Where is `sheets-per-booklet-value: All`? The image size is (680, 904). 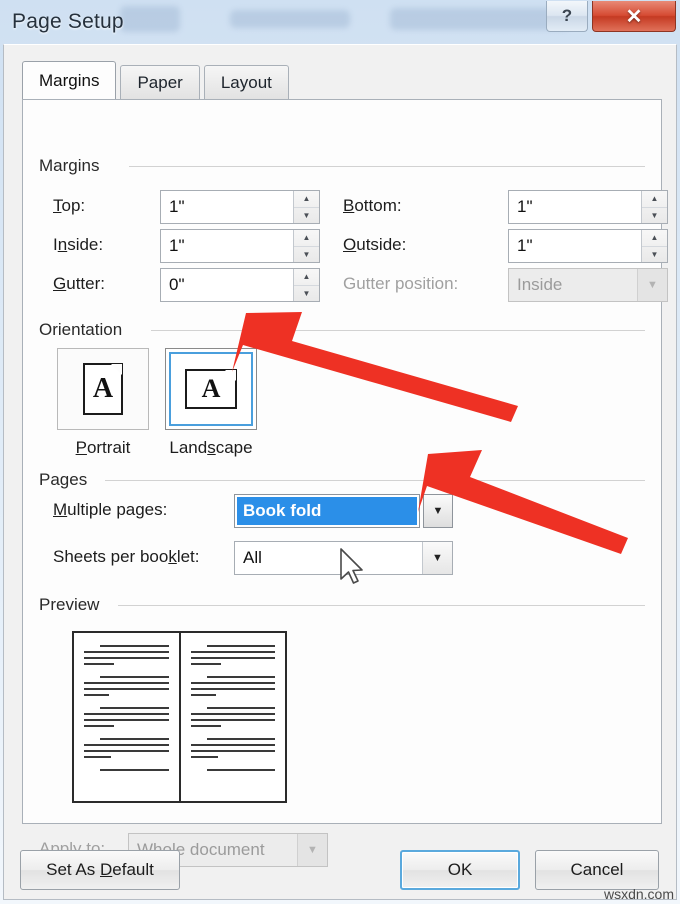
sheets-per-booklet-value: All is located at coordinates (252, 557).